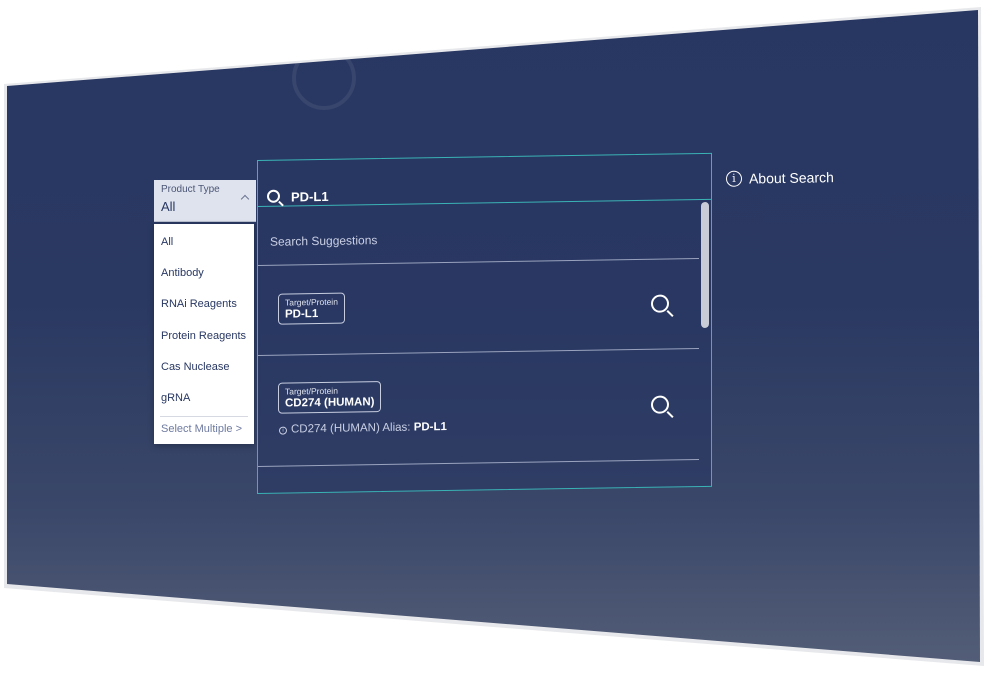  I want to click on alias-value: PD-L1, so click(430, 427).